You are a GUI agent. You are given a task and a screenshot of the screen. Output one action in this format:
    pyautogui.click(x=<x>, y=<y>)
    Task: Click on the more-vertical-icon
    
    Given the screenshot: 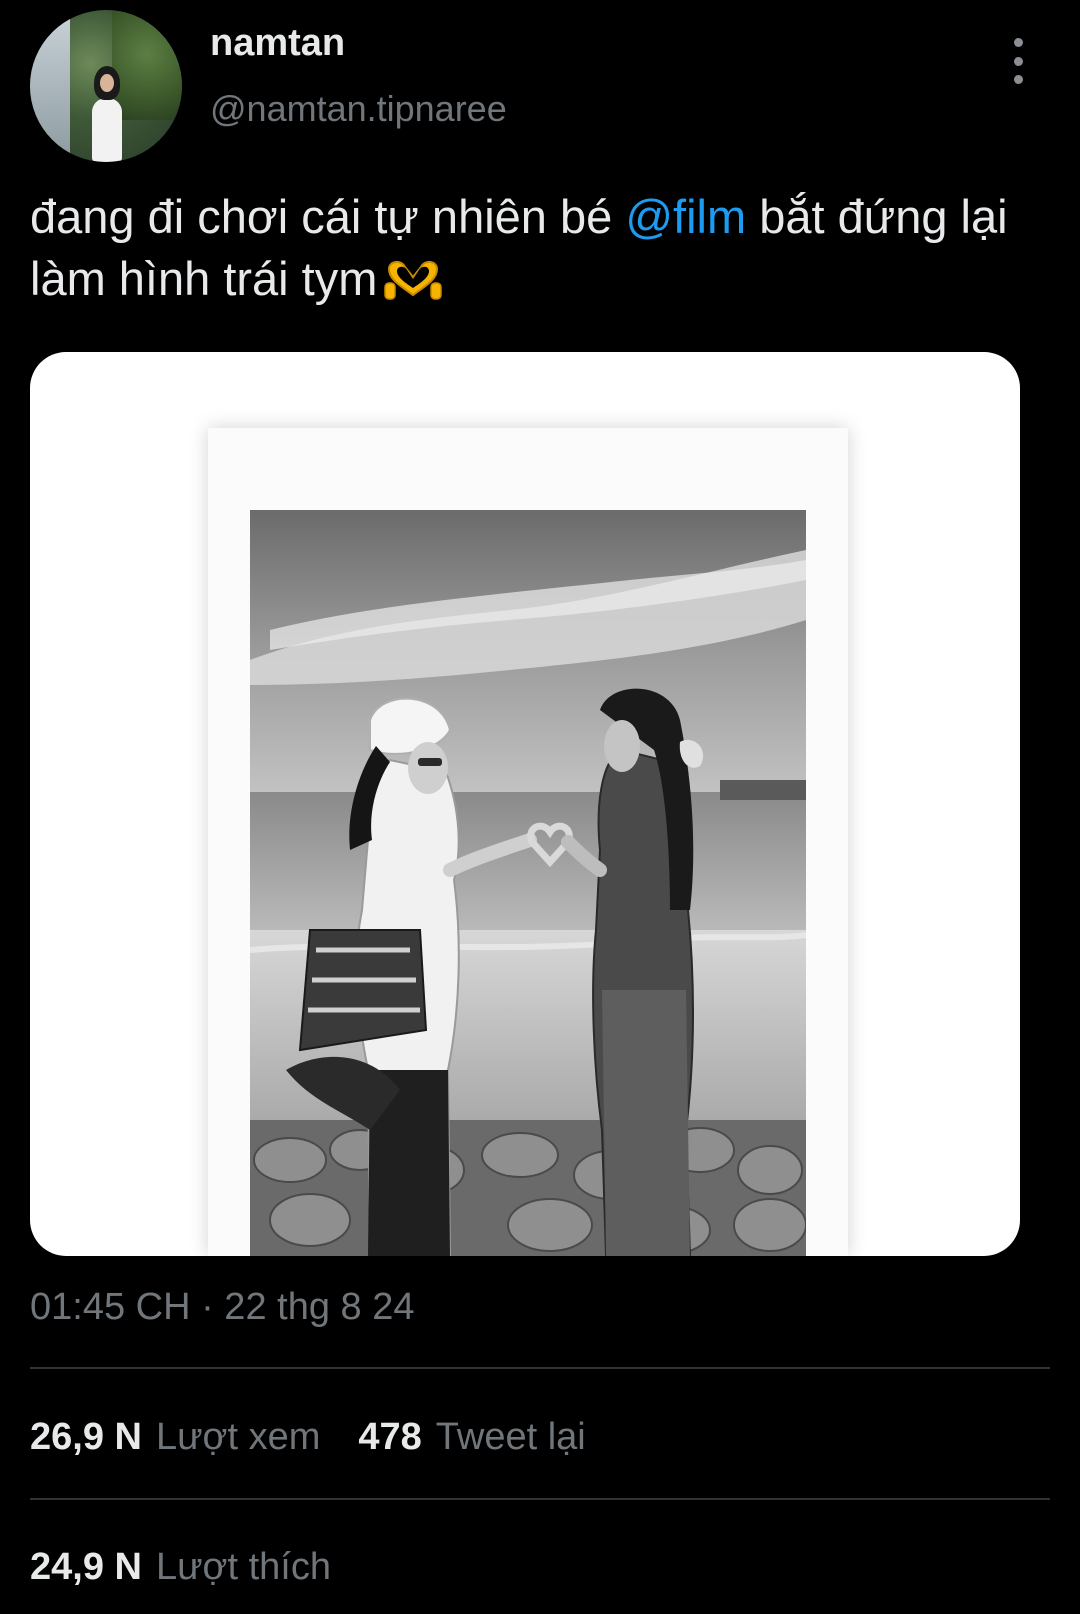 What is the action you would take?
    pyautogui.click(x=1018, y=61)
    